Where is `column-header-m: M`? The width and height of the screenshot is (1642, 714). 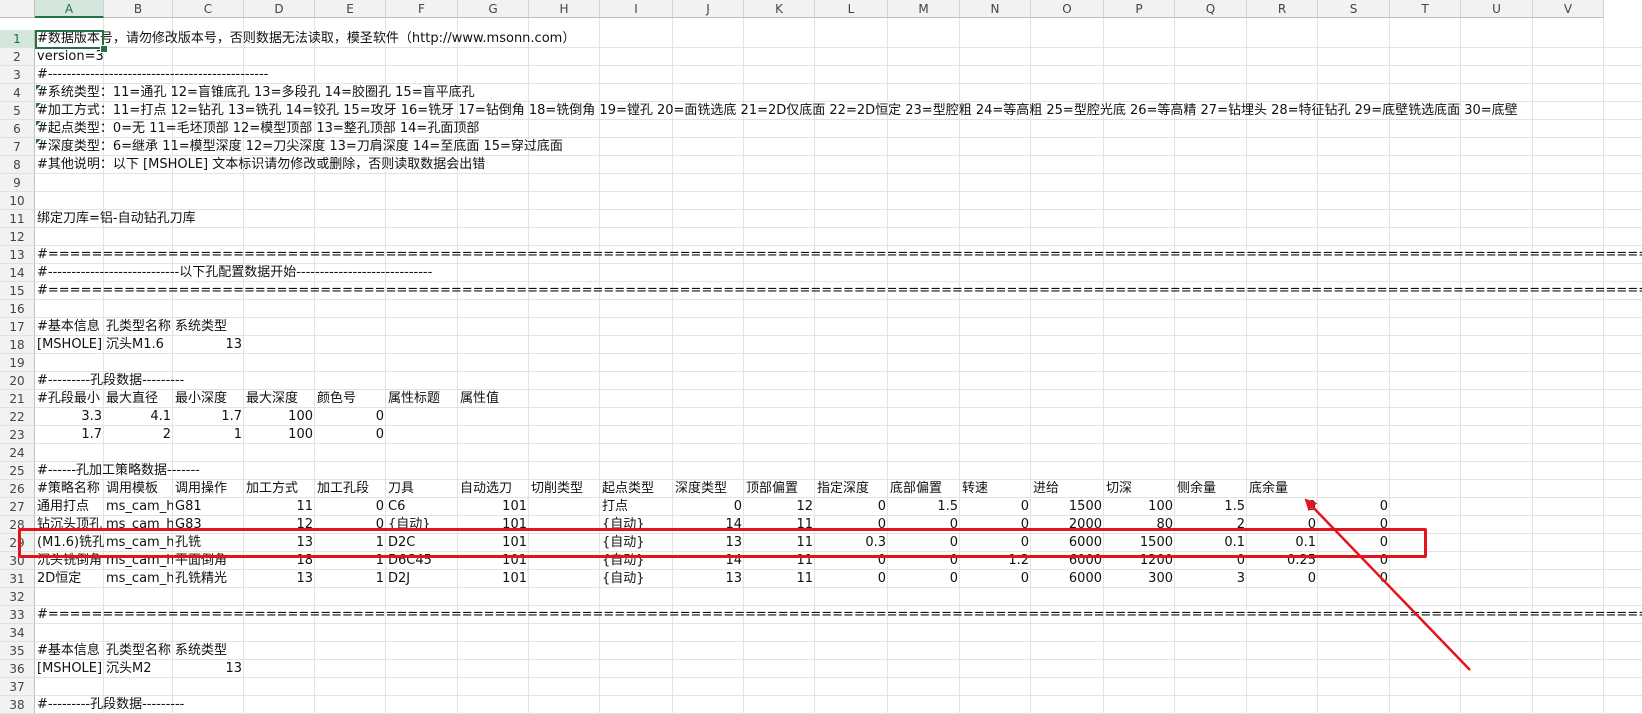
column-header-m: M is located at coordinates (924, 9).